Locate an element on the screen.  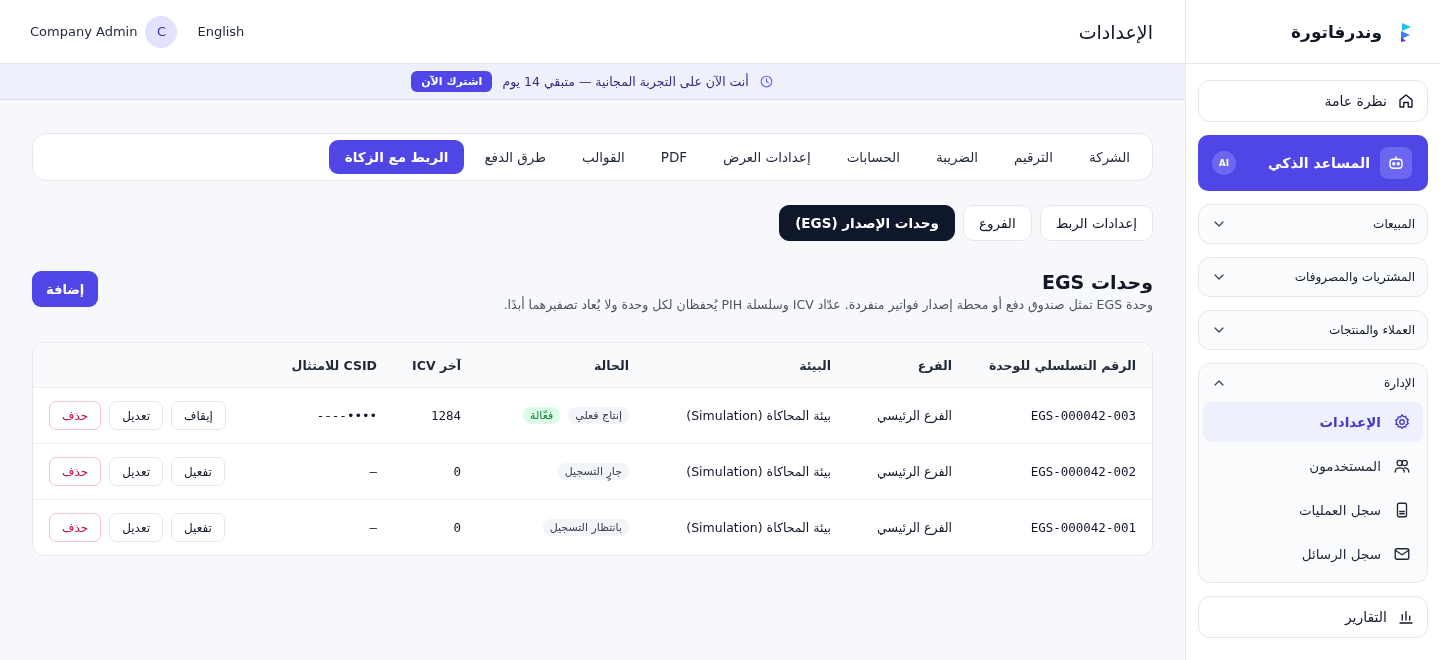
mail-icon is located at coordinates (1402, 554).